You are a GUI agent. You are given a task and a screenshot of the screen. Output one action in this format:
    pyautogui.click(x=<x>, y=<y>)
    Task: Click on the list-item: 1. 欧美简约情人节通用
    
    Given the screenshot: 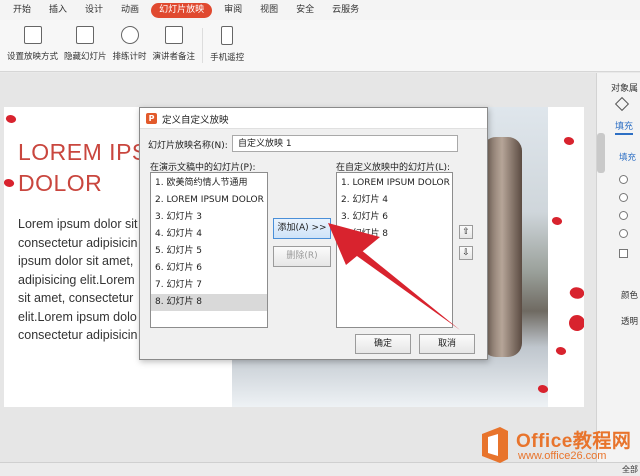 What is the action you would take?
    pyautogui.click(x=209, y=183)
    